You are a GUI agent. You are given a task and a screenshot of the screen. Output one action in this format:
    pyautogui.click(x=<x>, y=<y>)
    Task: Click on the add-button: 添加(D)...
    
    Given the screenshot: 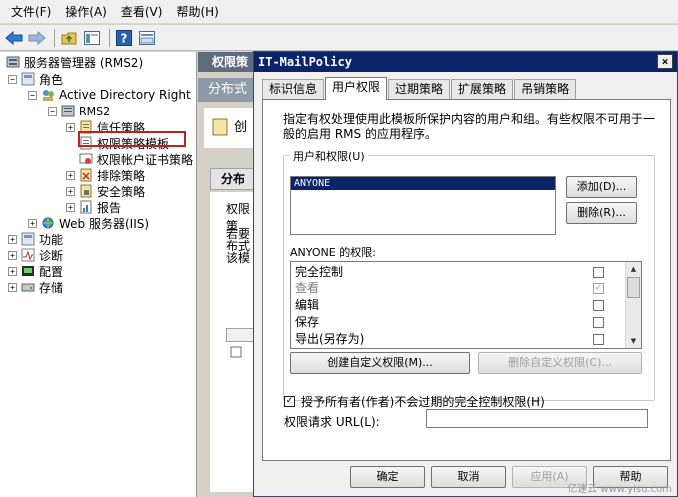 What is the action you would take?
    pyautogui.click(x=601, y=187)
    